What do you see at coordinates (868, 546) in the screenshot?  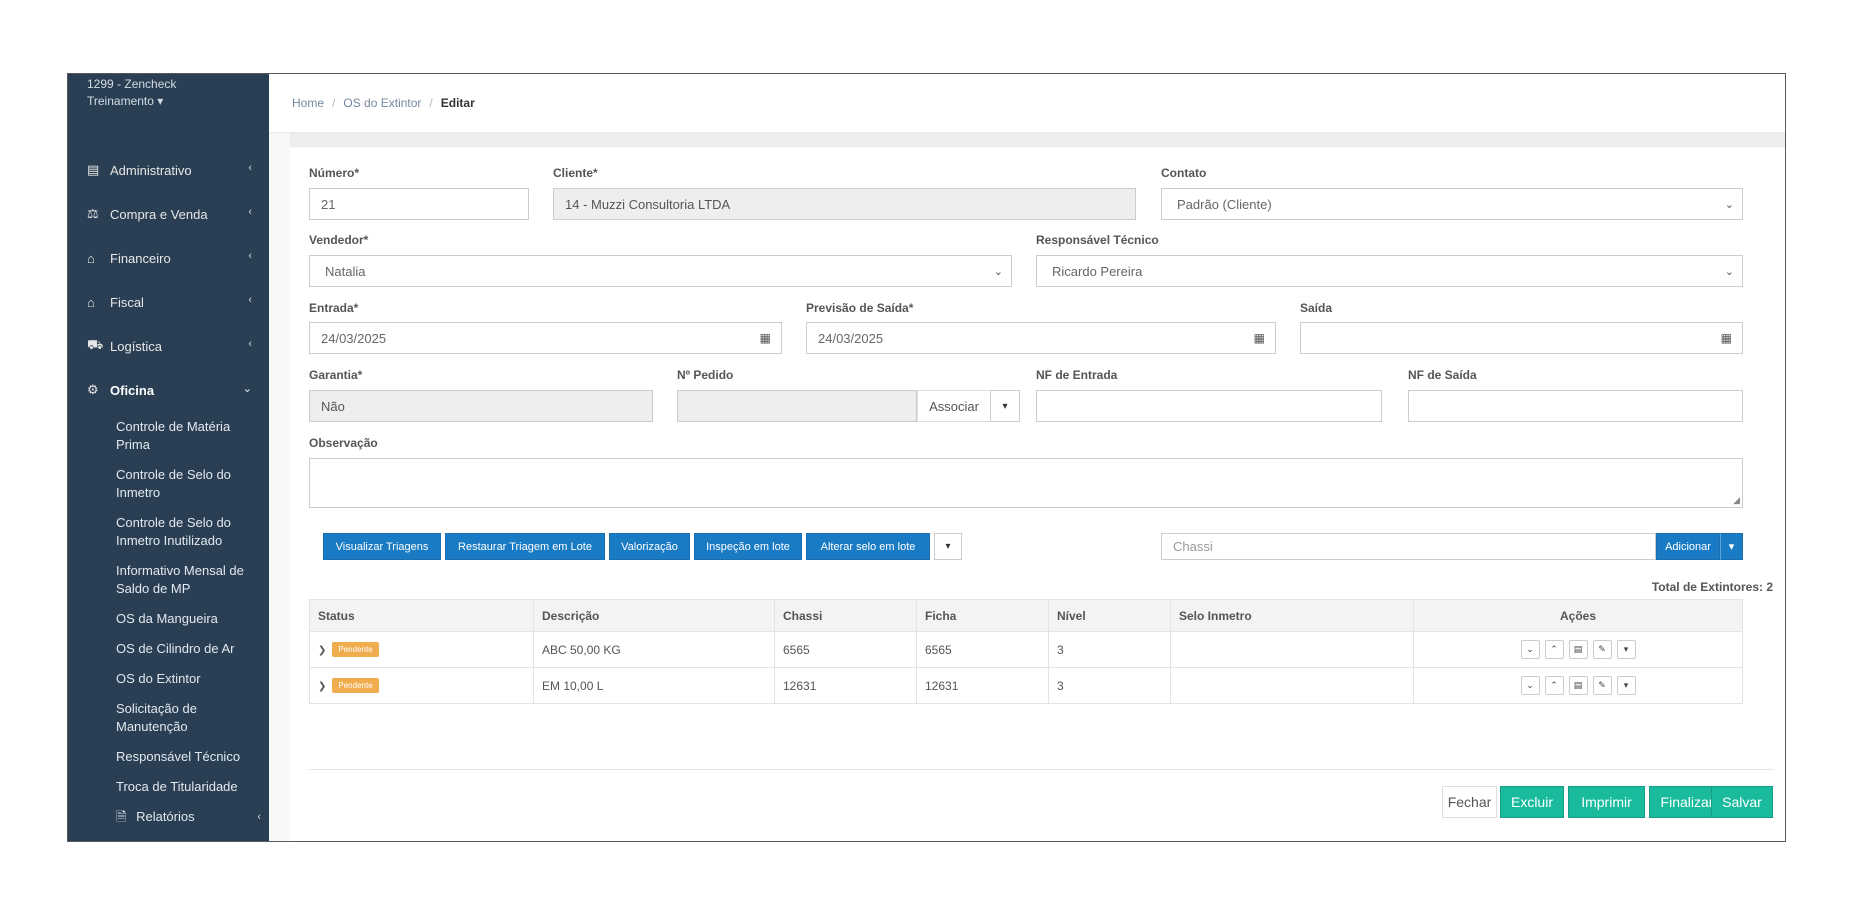 I see `alterar-selo-lote-button: Alterar selo em lote` at bounding box center [868, 546].